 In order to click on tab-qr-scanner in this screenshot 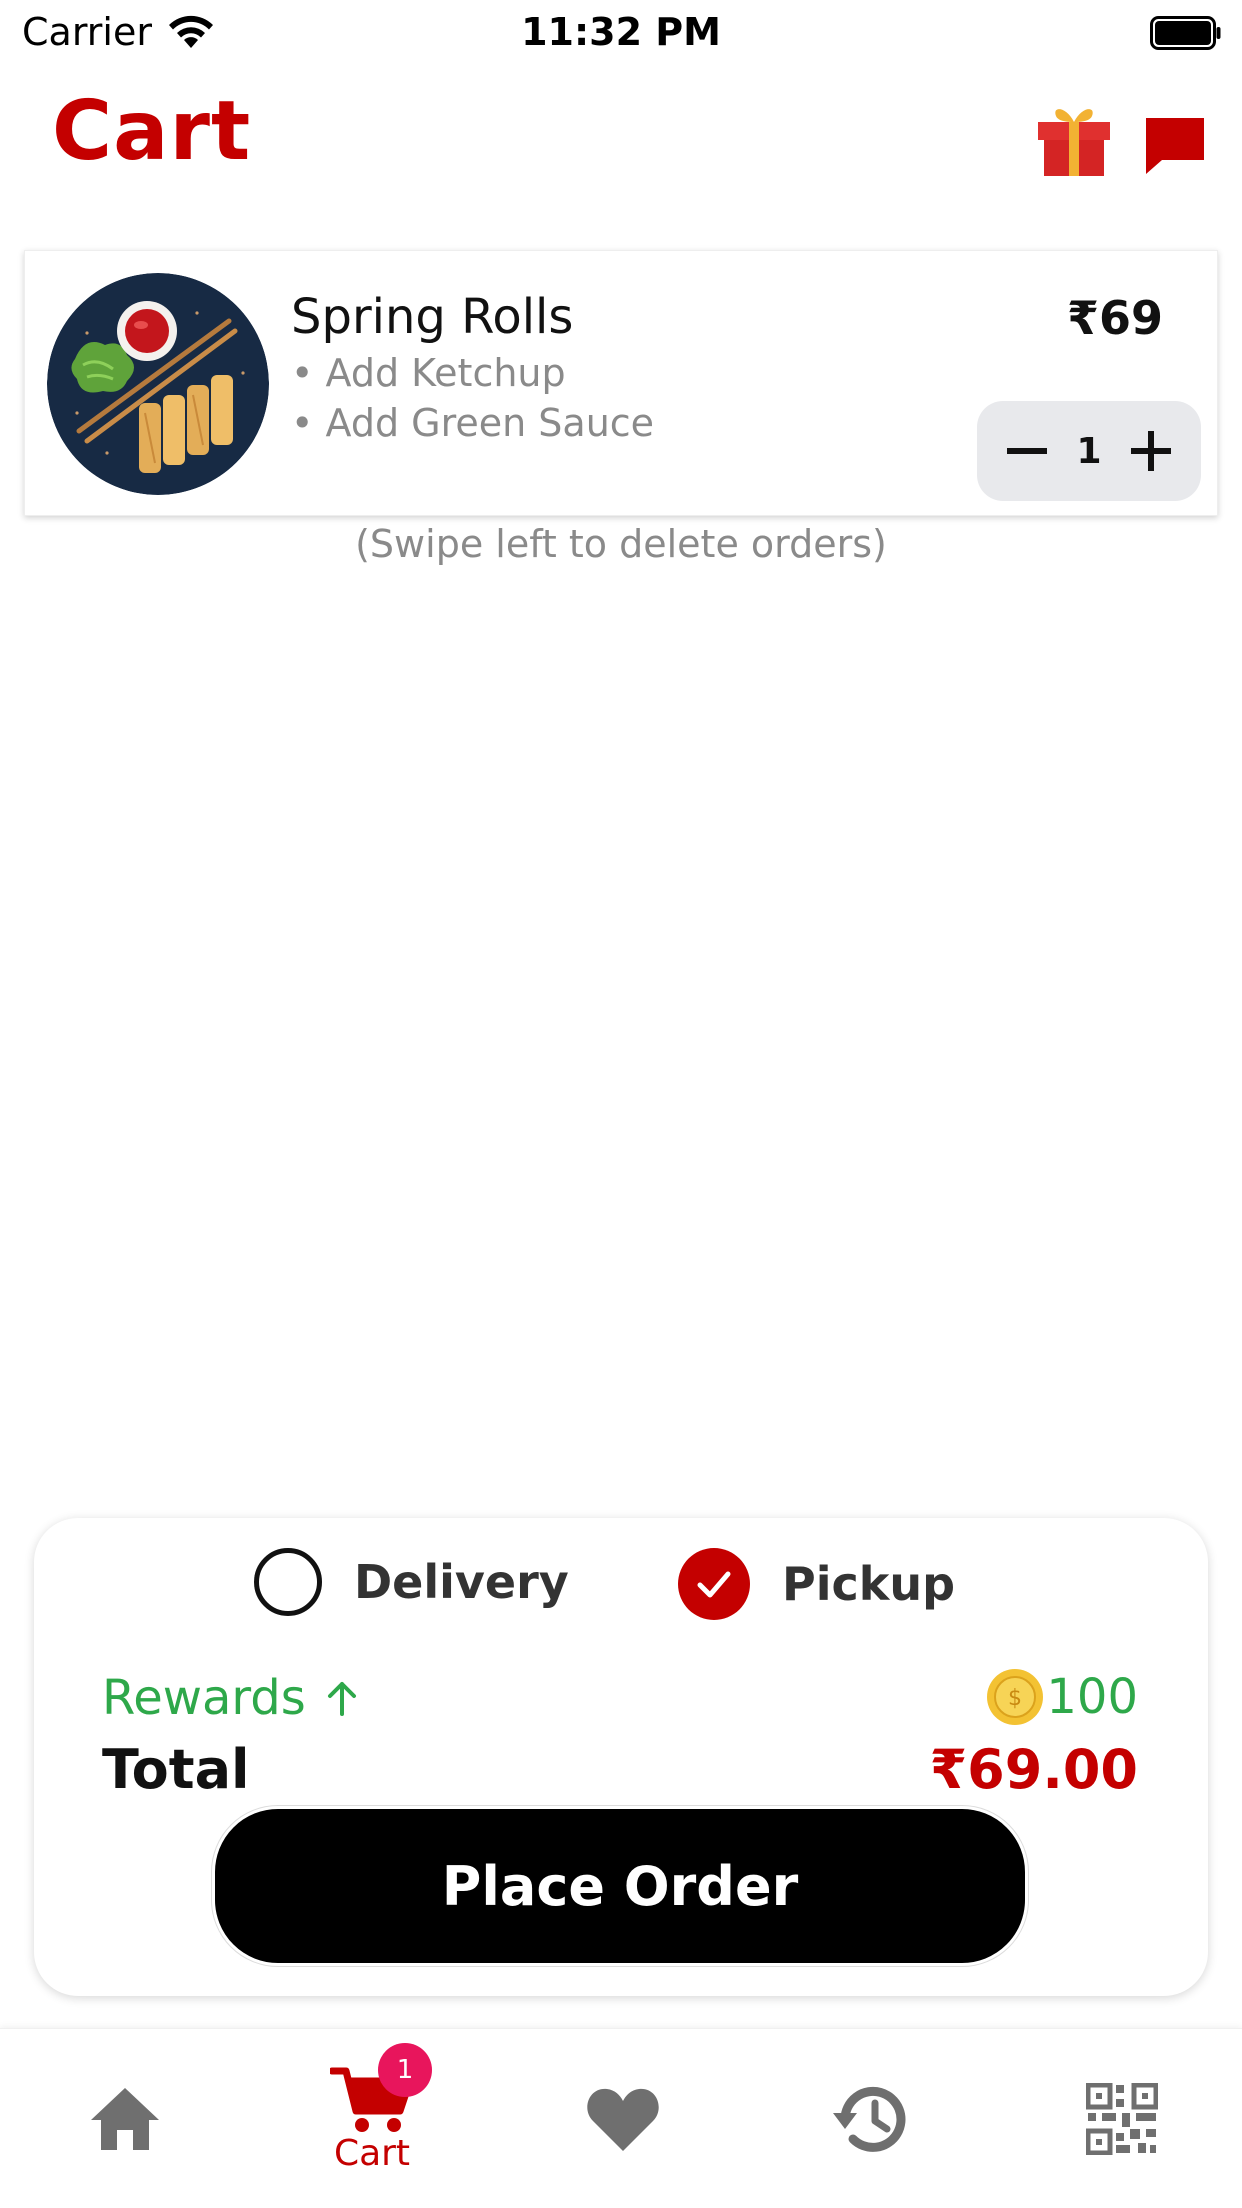, I will do `click(1122, 2118)`.